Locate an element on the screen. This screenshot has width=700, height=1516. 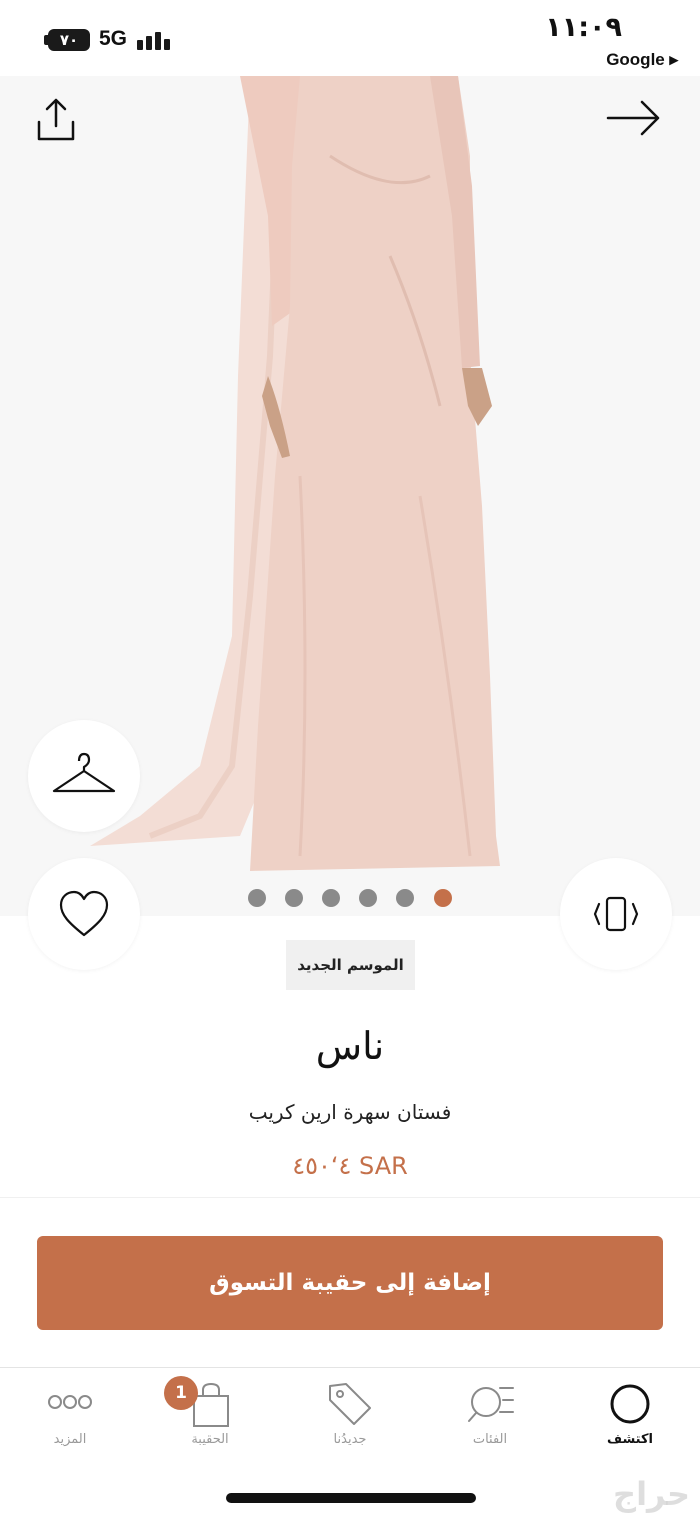
wishlist-button is located at coordinates (84, 914).